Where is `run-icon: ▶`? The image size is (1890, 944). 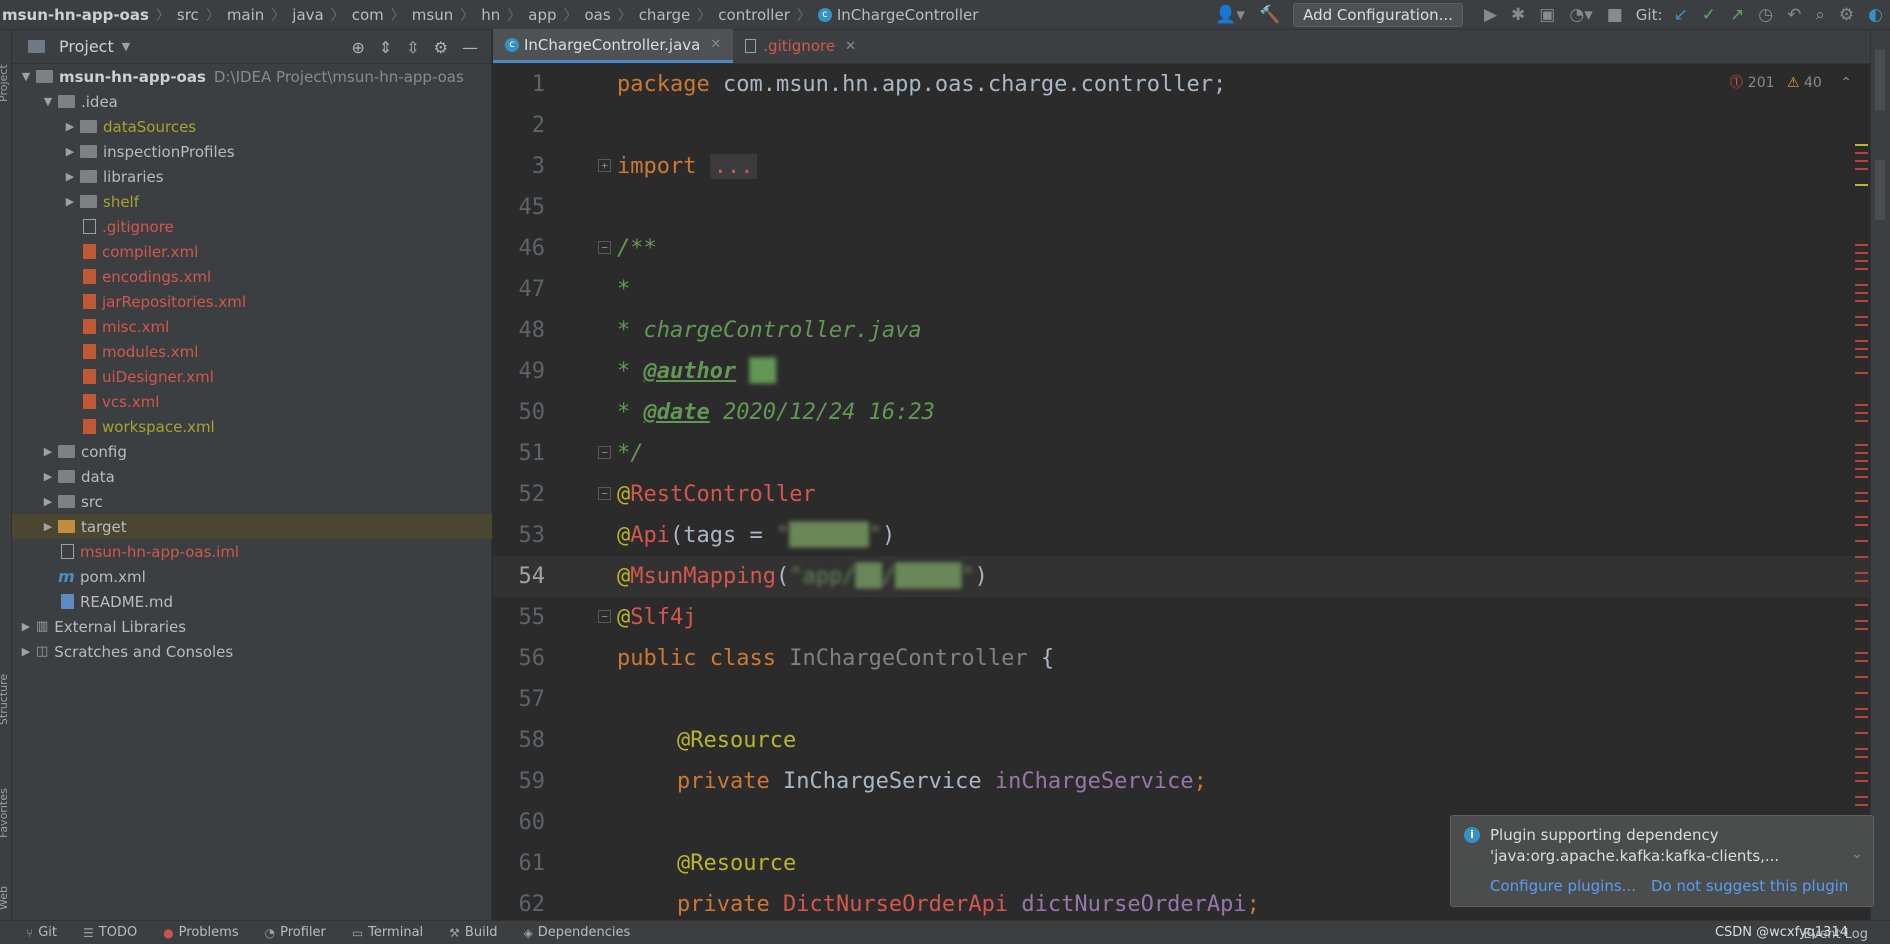
run-icon: ▶ is located at coordinates (1490, 15).